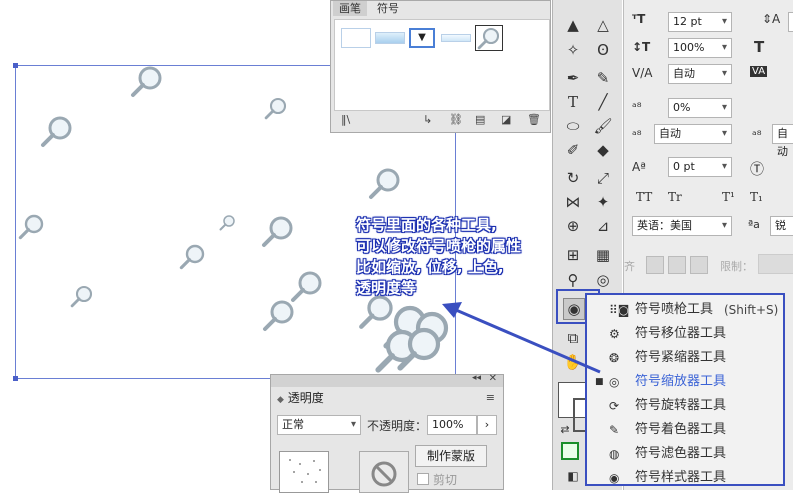  What do you see at coordinates (521, 338) in the screenshot?
I see `annotation-arrow` at bounding box center [521, 338].